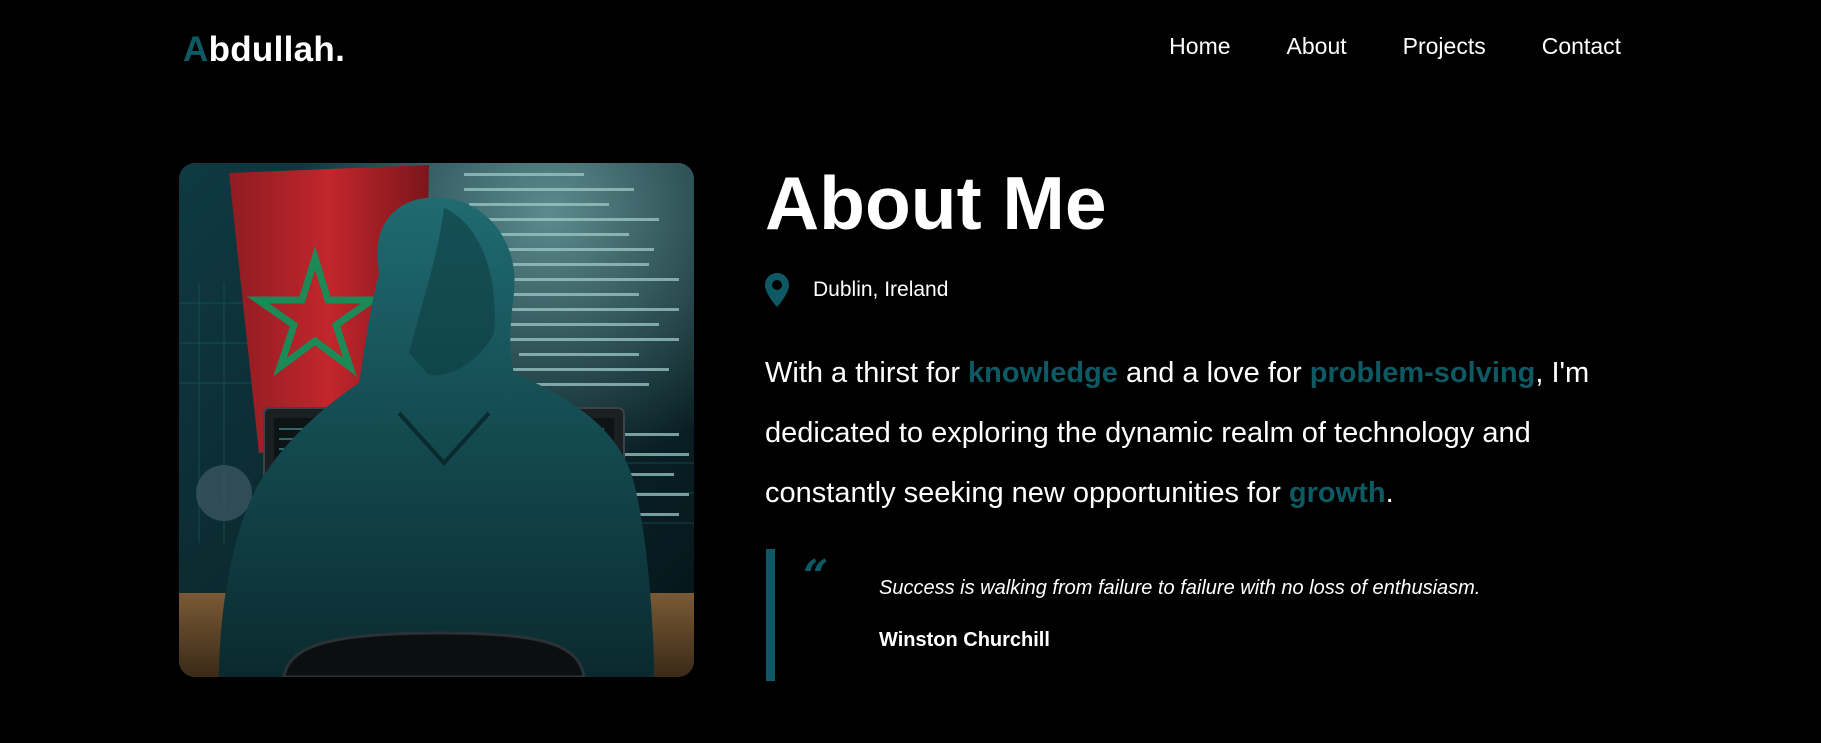 The image size is (1821, 743). I want to click on brand-logo-name: bdullah., so click(277, 49).